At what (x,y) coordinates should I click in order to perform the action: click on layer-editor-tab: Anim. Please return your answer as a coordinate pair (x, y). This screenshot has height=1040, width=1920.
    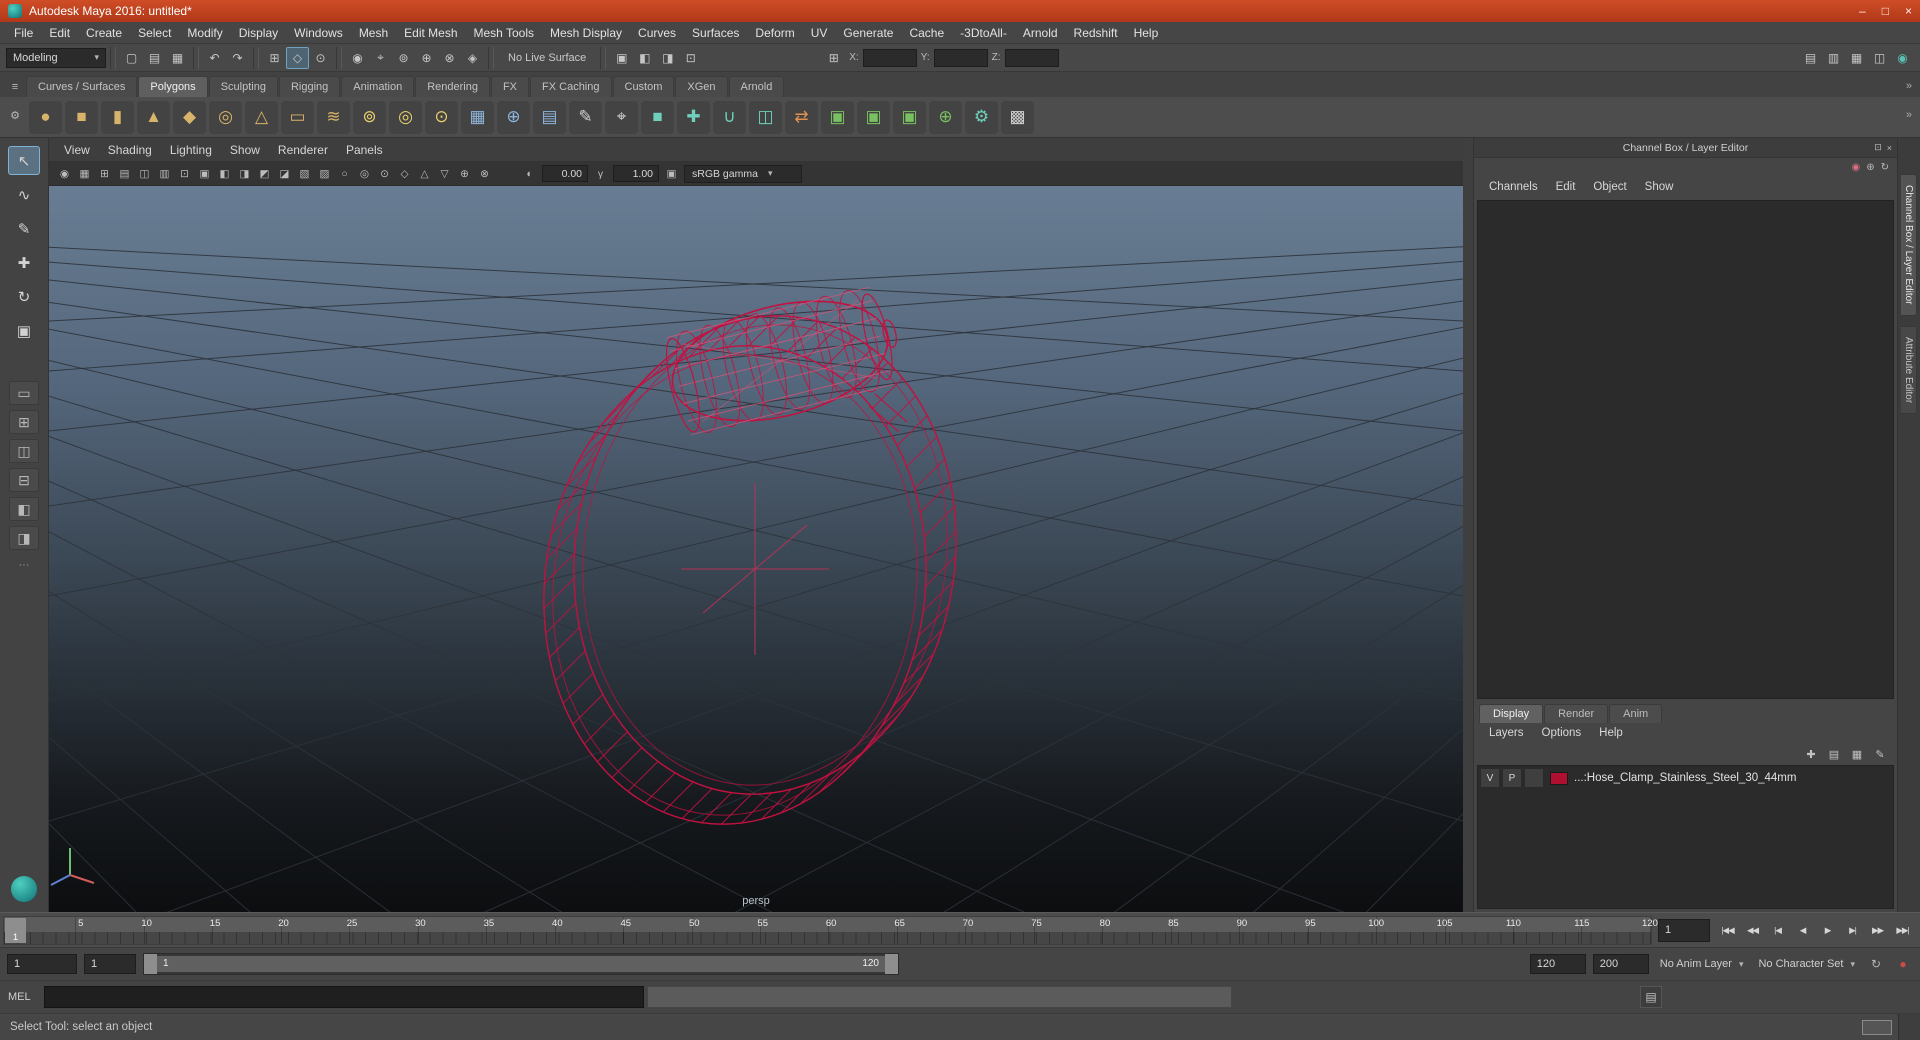
    Looking at the image, I should click on (1636, 713).